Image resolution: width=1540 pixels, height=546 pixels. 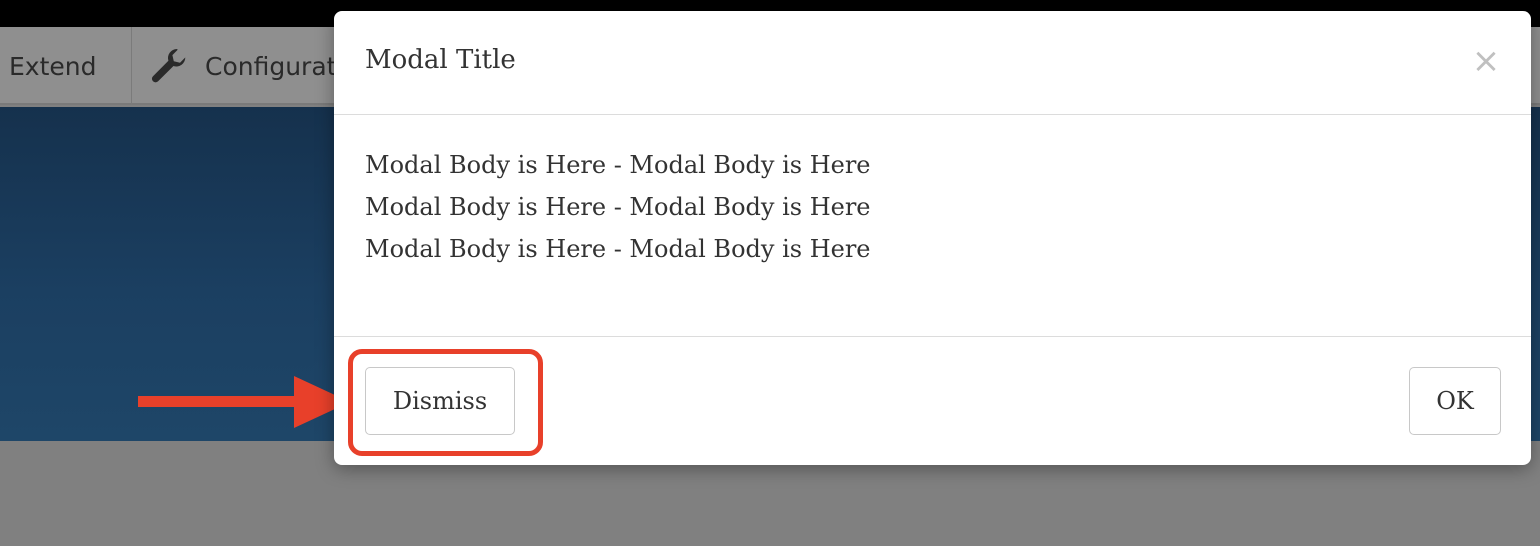 I want to click on close-button: ×, so click(x=1486, y=61).